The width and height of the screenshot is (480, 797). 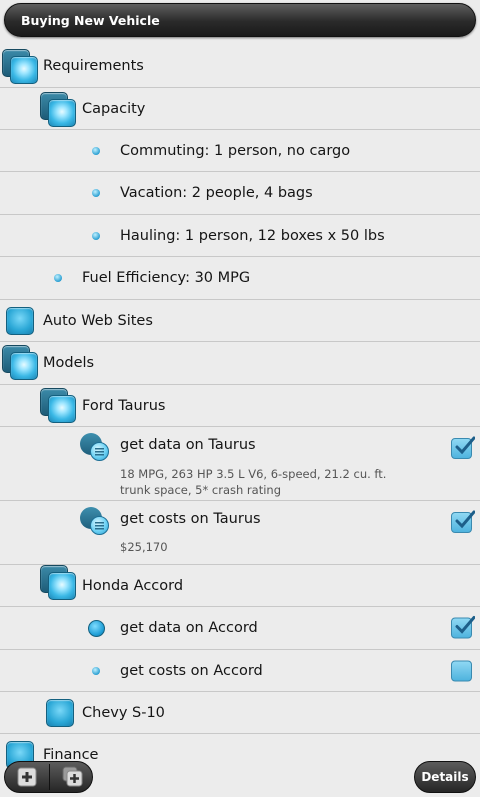 What do you see at coordinates (90, 20) in the screenshot?
I see `page-title: Buying New Vehicle` at bounding box center [90, 20].